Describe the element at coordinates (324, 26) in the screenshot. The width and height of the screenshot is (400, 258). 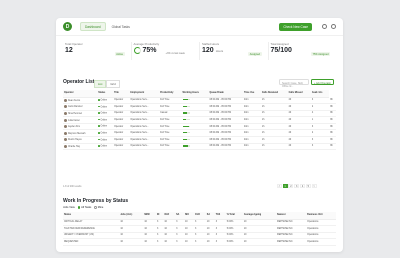
I see `bell-icon` at that location.